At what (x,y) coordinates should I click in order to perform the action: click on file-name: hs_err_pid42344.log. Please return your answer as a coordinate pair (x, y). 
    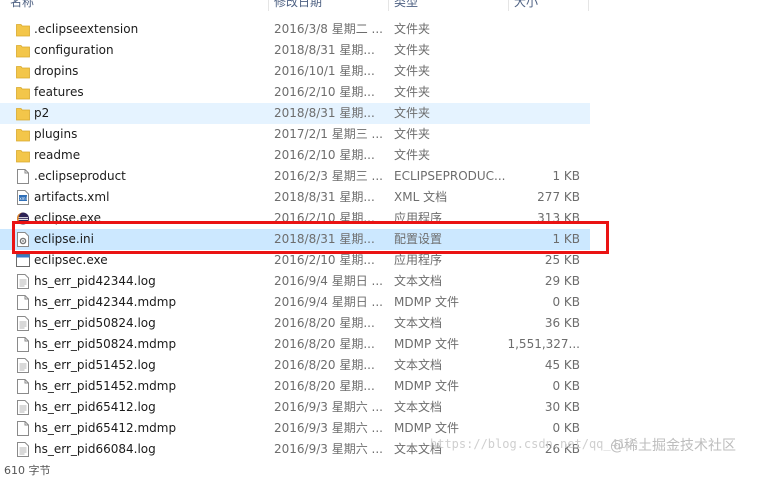
    Looking at the image, I should click on (95, 281).